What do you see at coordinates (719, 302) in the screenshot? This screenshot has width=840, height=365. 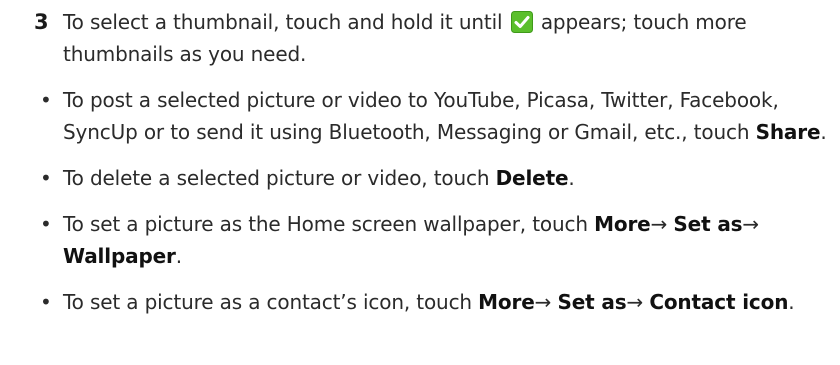 I see `contact-icon-label: Contact icon` at bounding box center [719, 302].